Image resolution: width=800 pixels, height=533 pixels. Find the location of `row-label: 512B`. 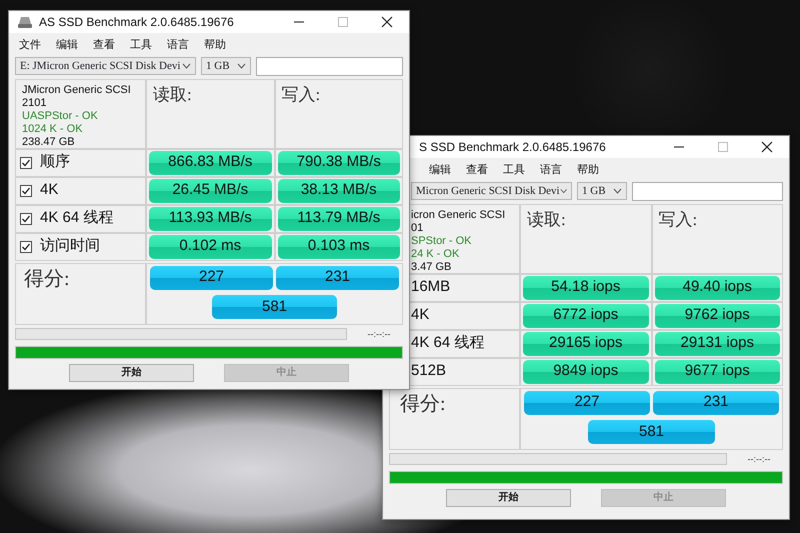

row-label: 512B is located at coordinates (428, 371).